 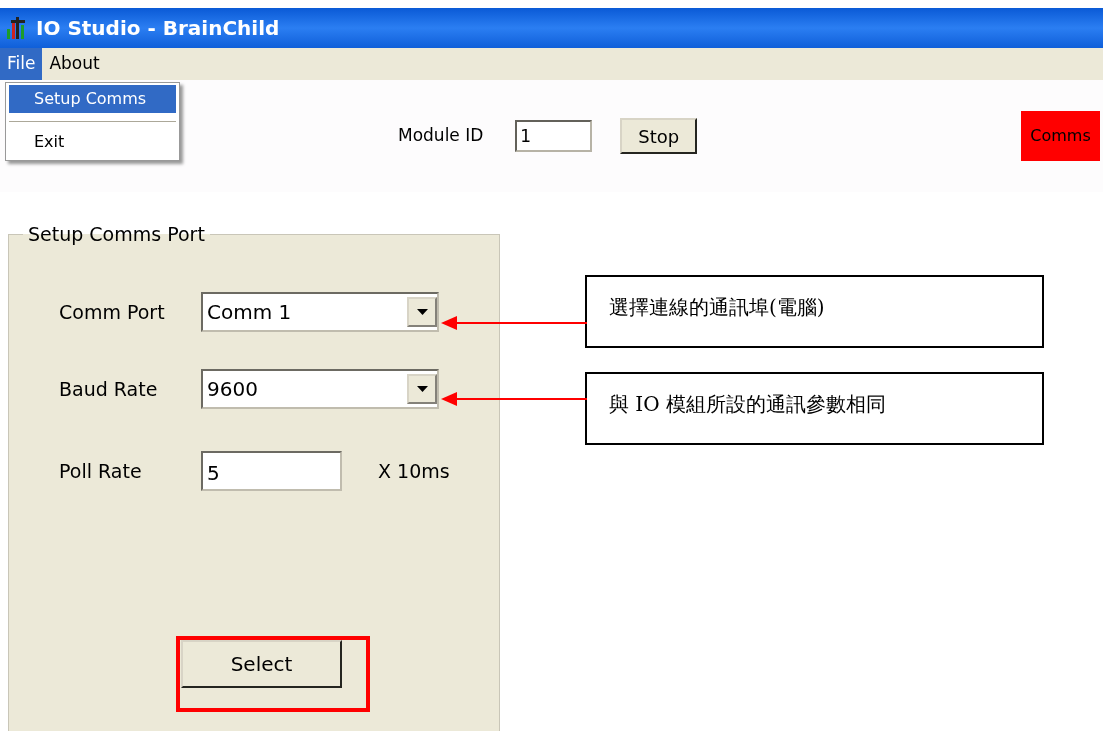 What do you see at coordinates (814, 408) in the screenshot?
I see `callout-box: 與 IO 模組所設的通訊參數相同` at bounding box center [814, 408].